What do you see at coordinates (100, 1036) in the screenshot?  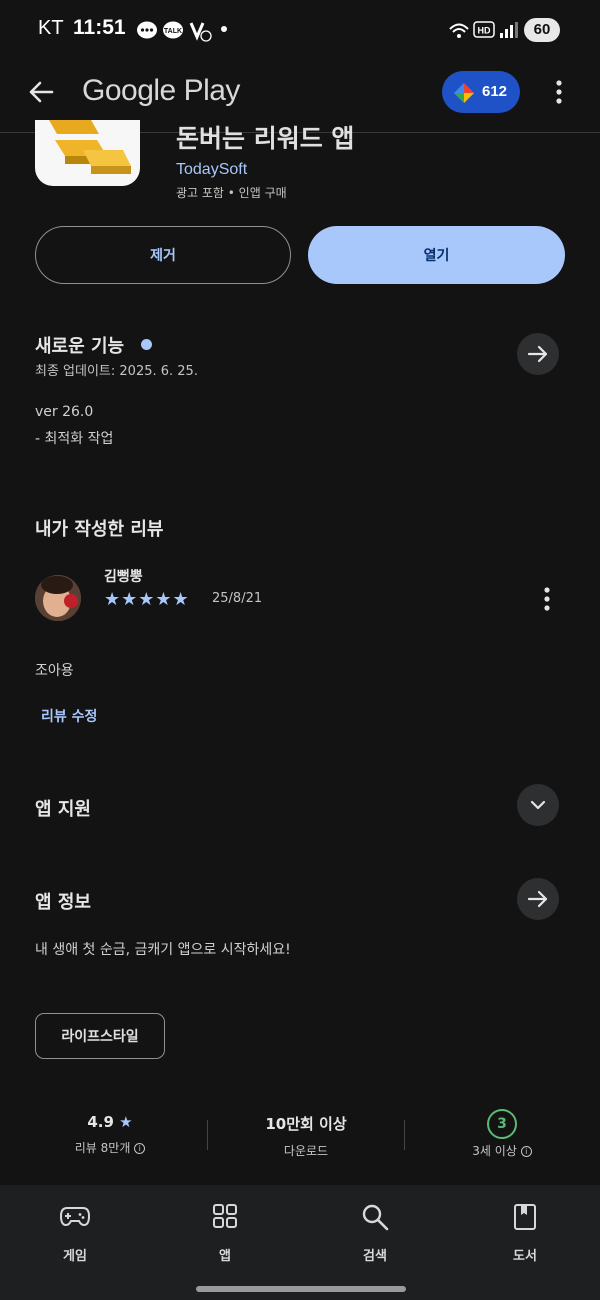 I see `category-chip: 라이프스타일` at bounding box center [100, 1036].